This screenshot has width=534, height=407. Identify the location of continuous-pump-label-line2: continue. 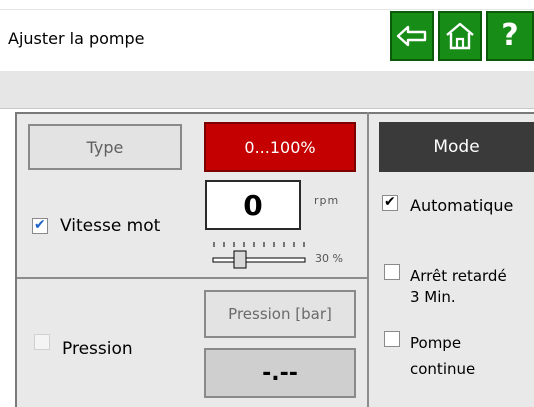
(443, 369).